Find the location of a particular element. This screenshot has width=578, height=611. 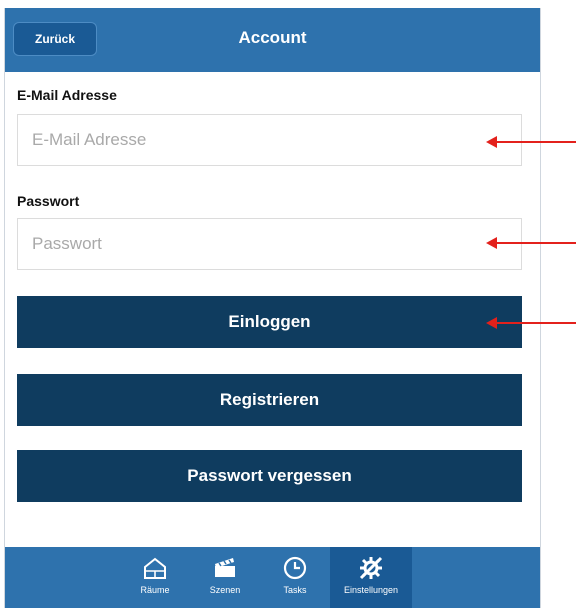

rooms-icon is located at coordinates (155, 568).